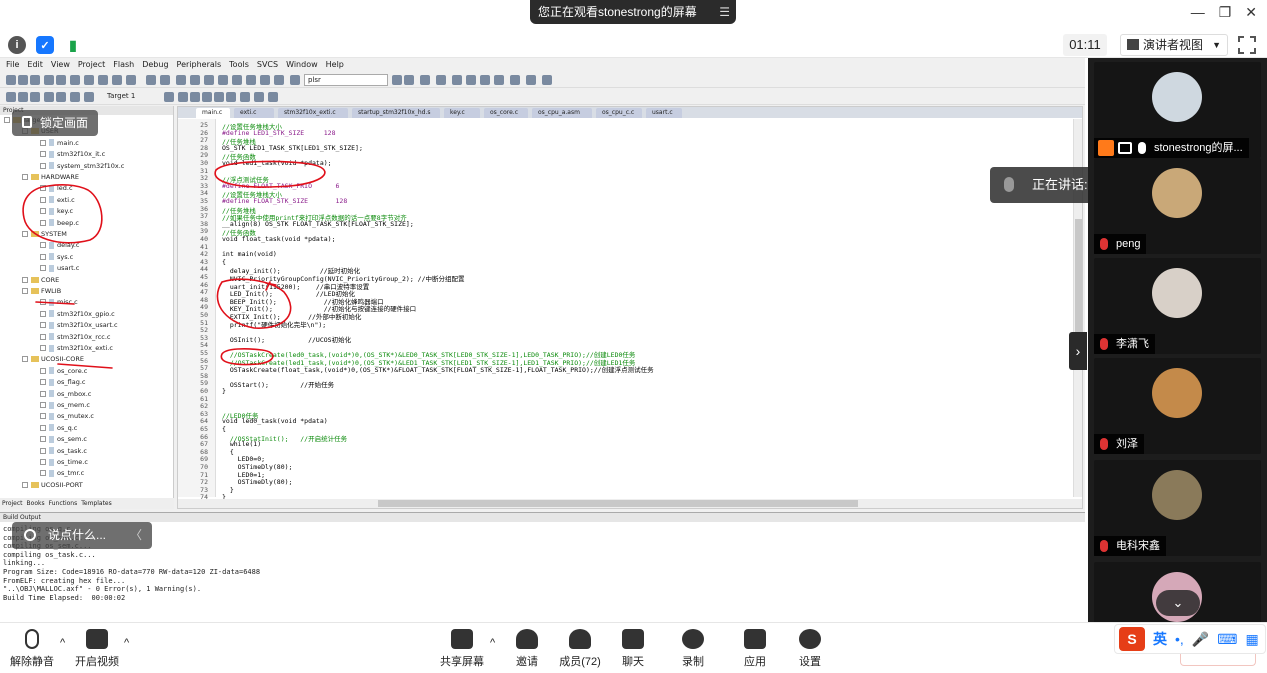 The image size is (1267, 673). Describe the element at coordinates (633, 649) in the screenshot. I see `chat-button: 聊天` at that location.